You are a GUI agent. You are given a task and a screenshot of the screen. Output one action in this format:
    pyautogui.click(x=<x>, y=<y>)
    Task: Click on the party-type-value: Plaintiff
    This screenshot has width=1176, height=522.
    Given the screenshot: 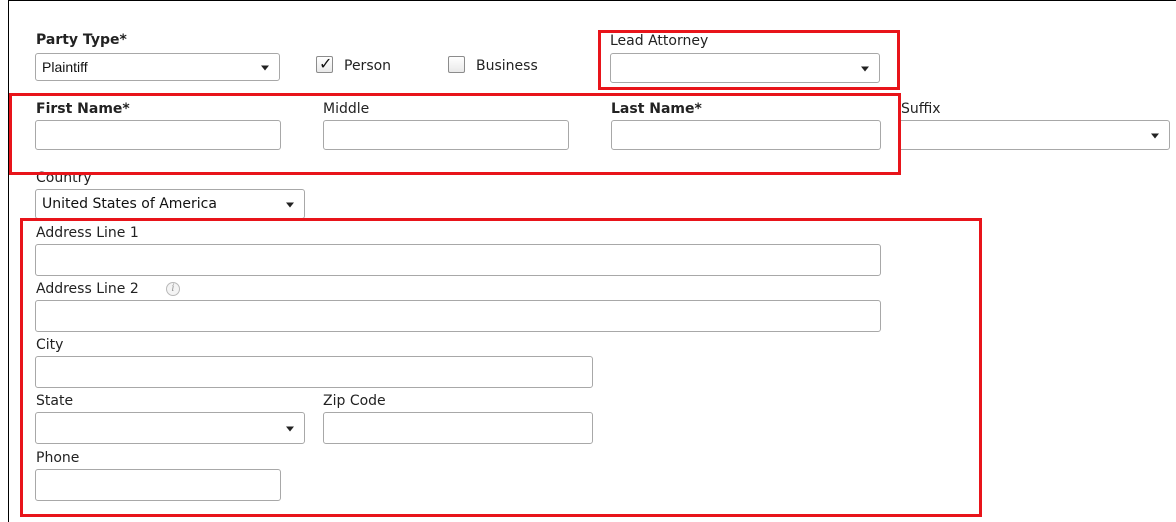 What is the action you would take?
    pyautogui.click(x=65, y=67)
    